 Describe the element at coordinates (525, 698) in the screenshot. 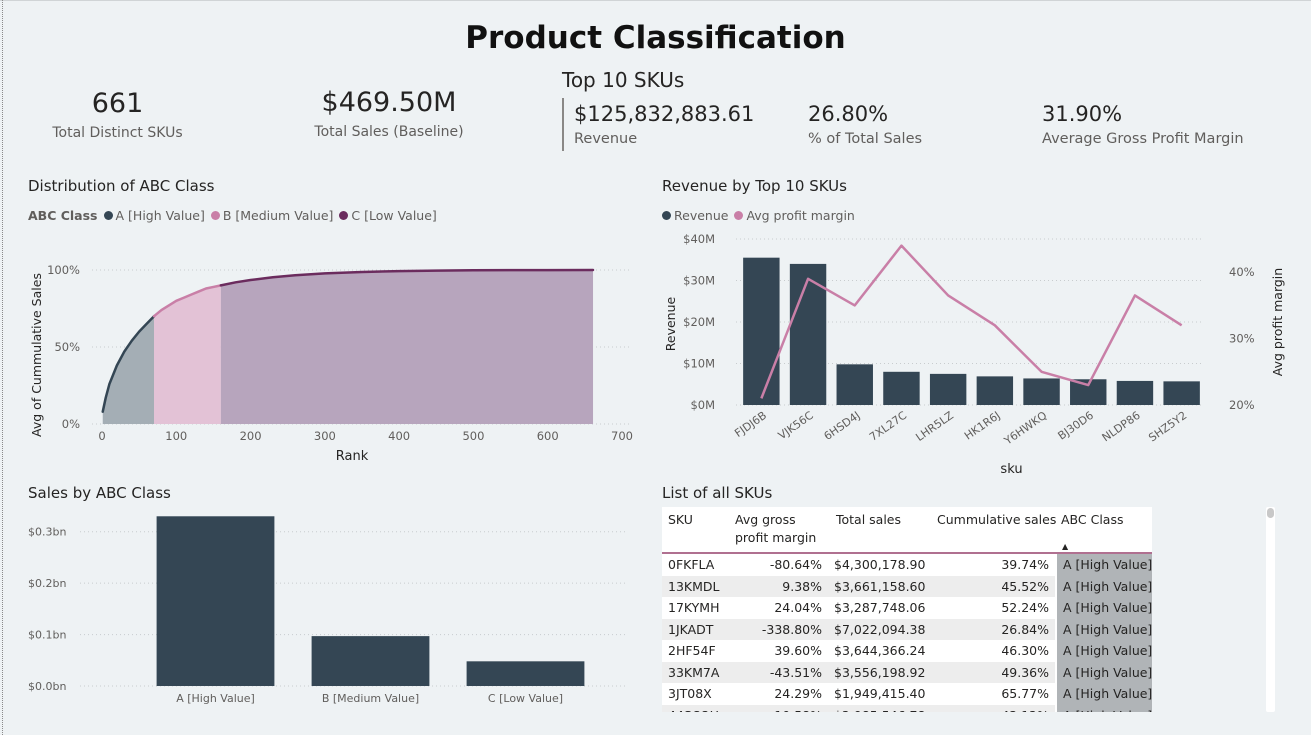

I see `x-tick-label: C [Low Value]` at that location.